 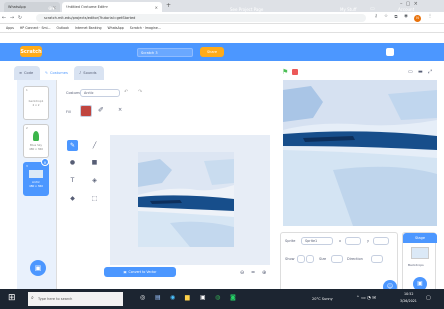 What do you see at coordinates (172, 297) in the screenshot?
I see `edge-icon: ◉` at bounding box center [172, 297].